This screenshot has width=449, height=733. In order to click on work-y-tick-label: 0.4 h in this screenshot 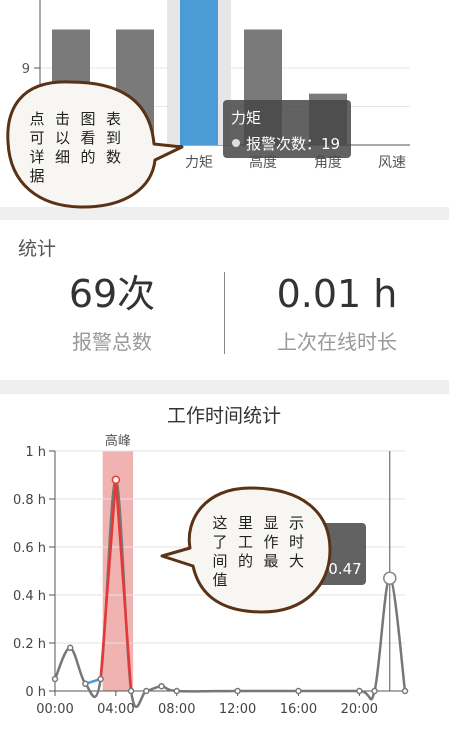, I will do `click(29, 596)`.